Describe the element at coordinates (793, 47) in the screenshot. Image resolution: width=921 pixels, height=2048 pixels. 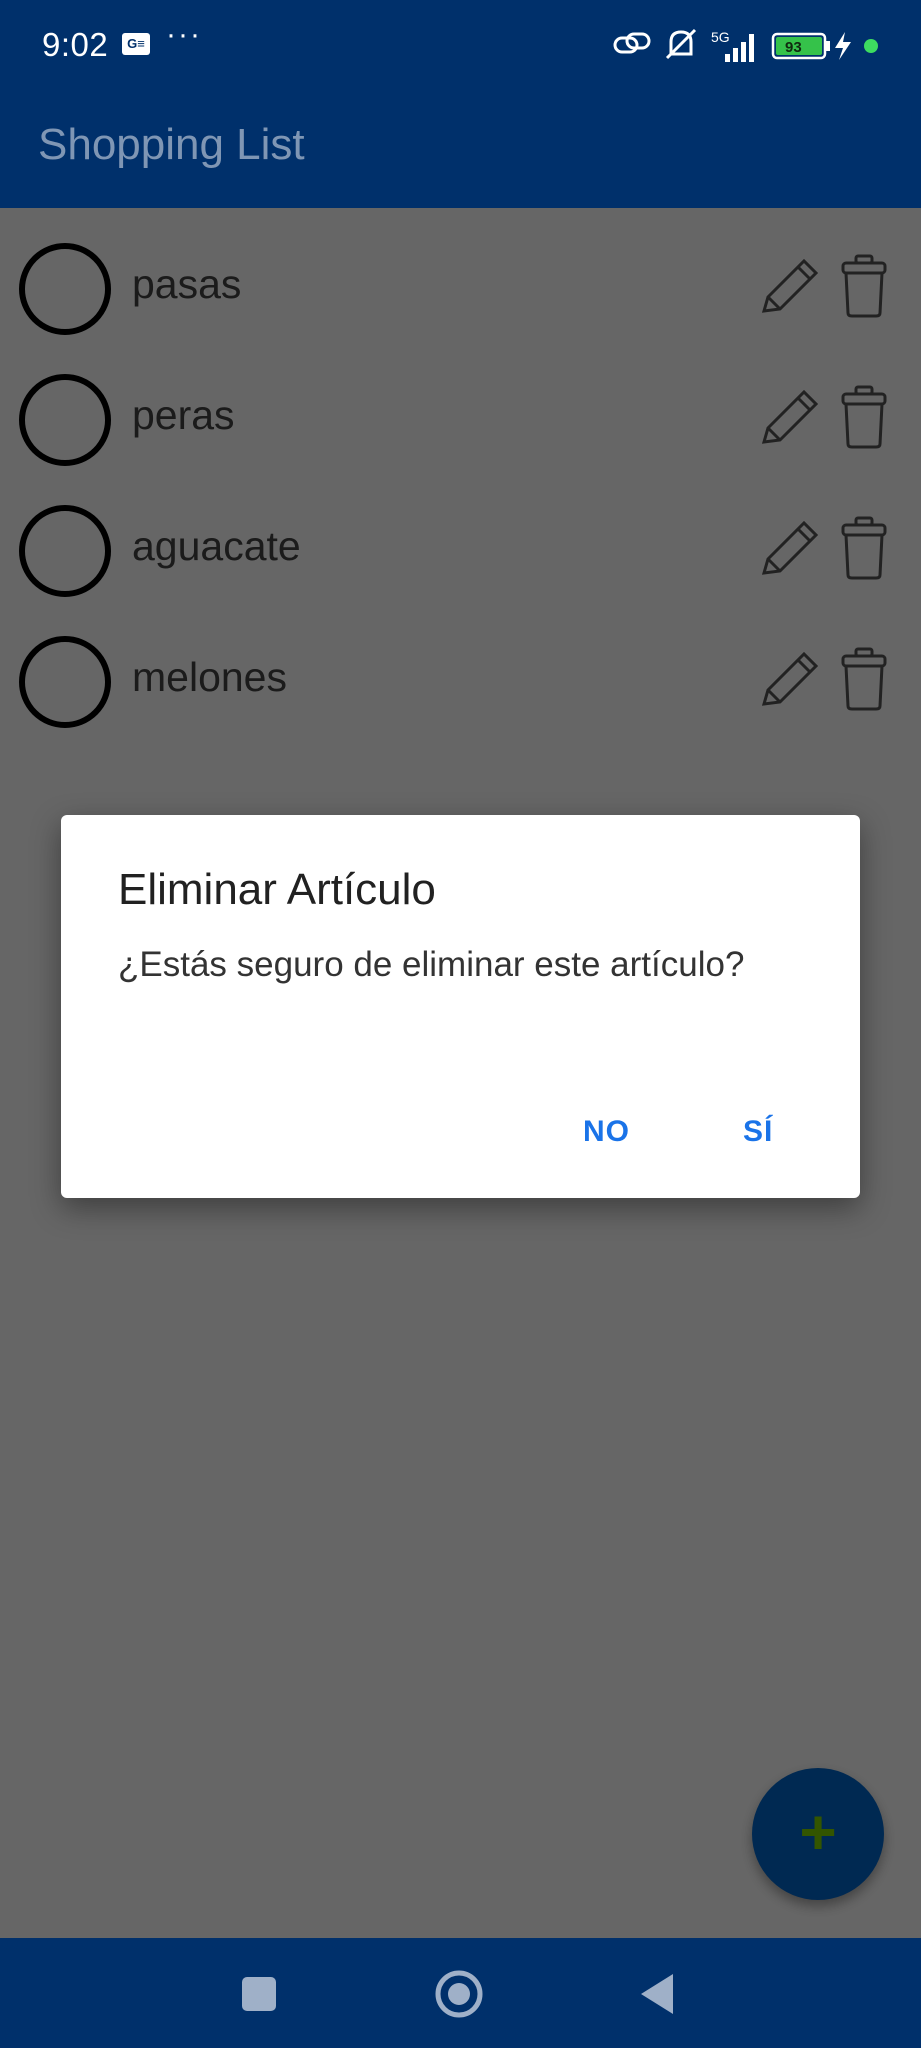
I see `battery-level: 93` at that location.